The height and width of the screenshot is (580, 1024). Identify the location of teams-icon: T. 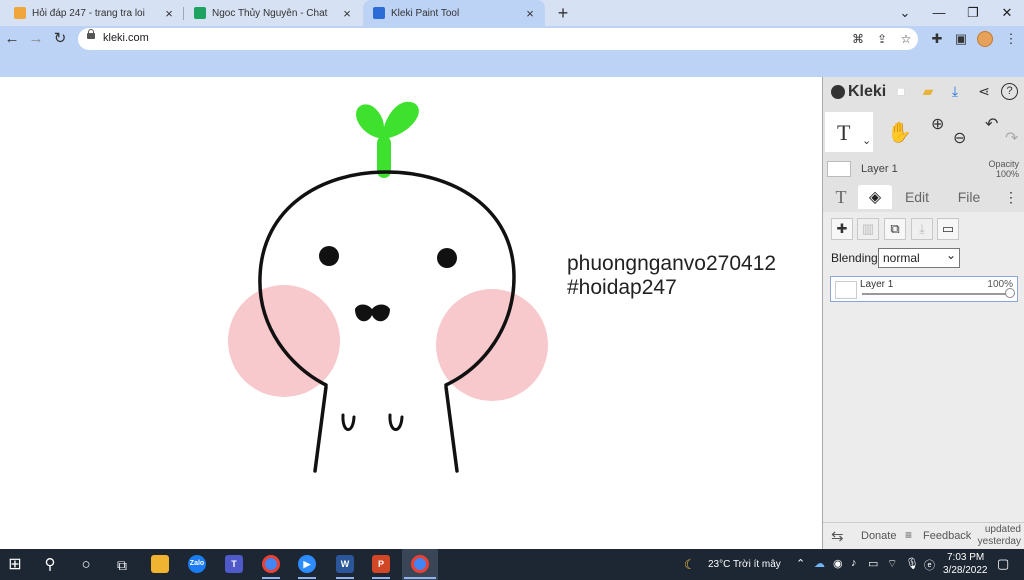
(234, 564).